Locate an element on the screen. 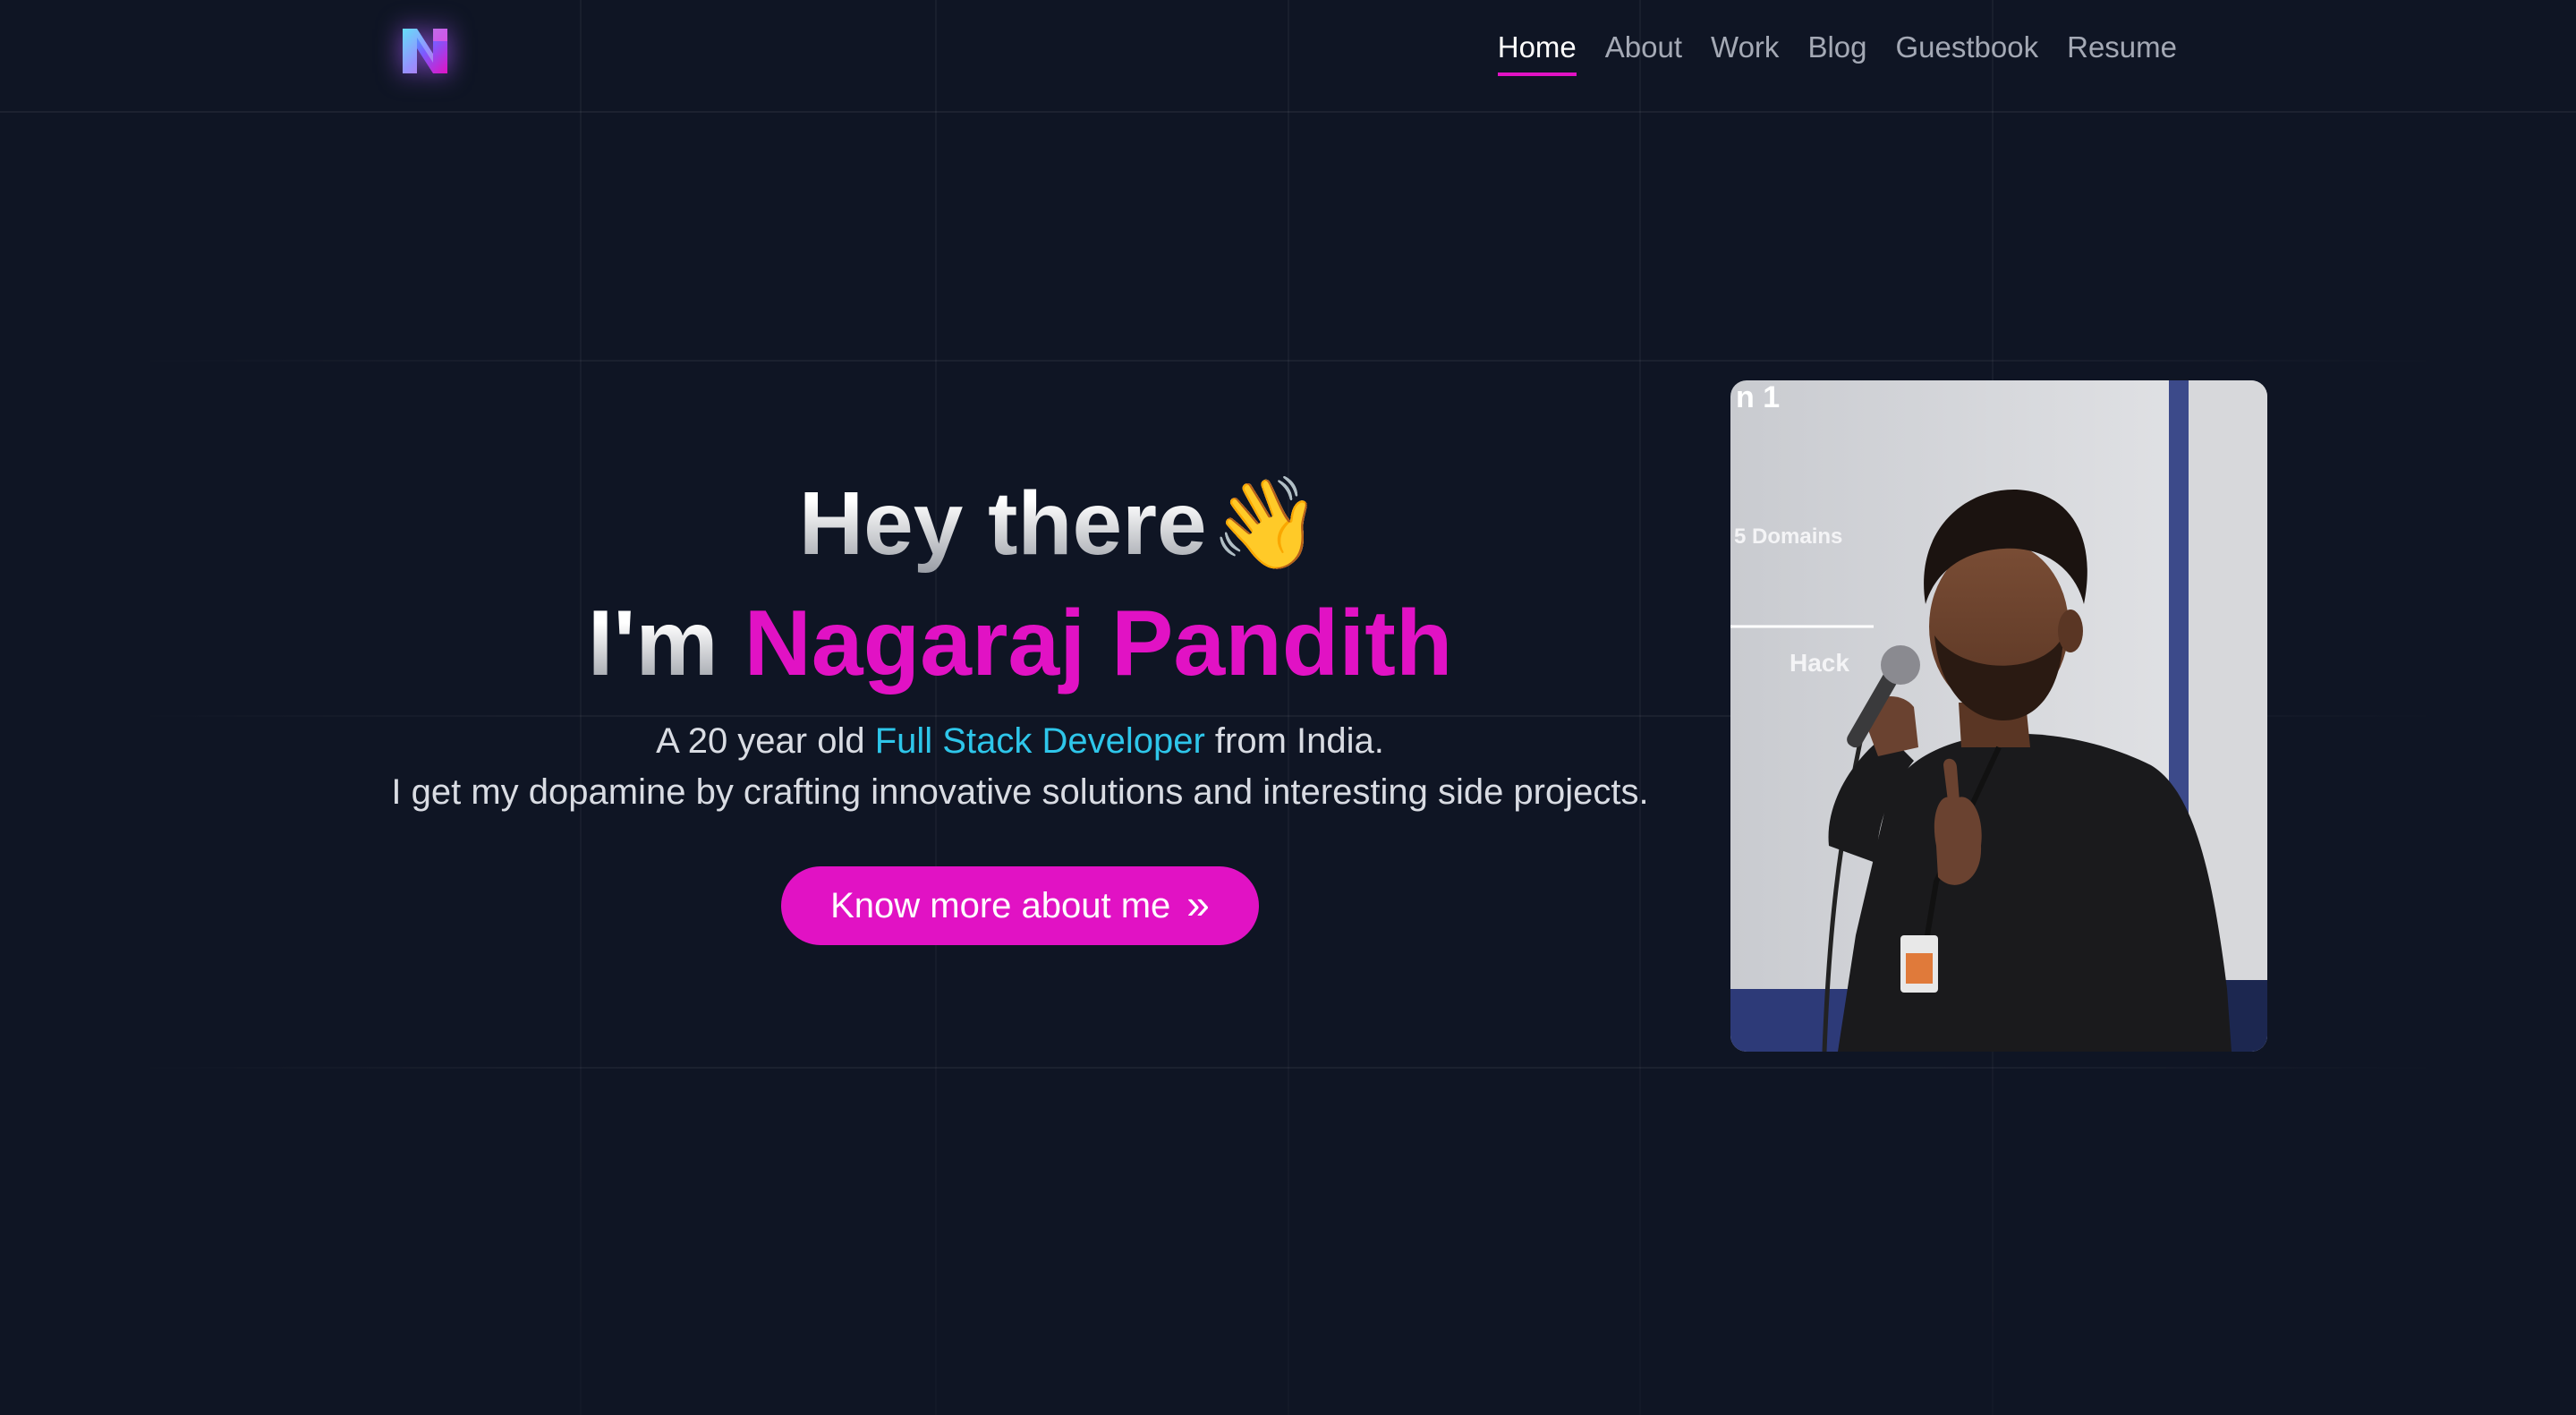 The image size is (2576, 1415). slide-text-hack: Hack is located at coordinates (1819, 663).